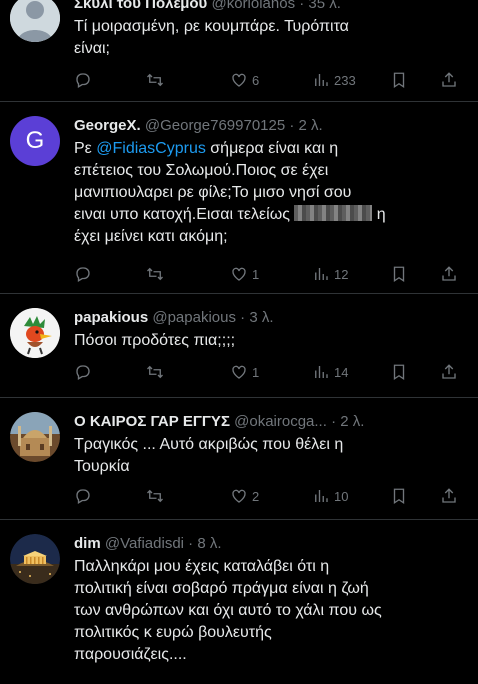 Image resolution: width=478 pixels, height=684 pixels. Describe the element at coordinates (228, 610) in the screenshot. I see `text-line: των ανθρώπων και όχι αυτό το χάλι που ως` at that location.